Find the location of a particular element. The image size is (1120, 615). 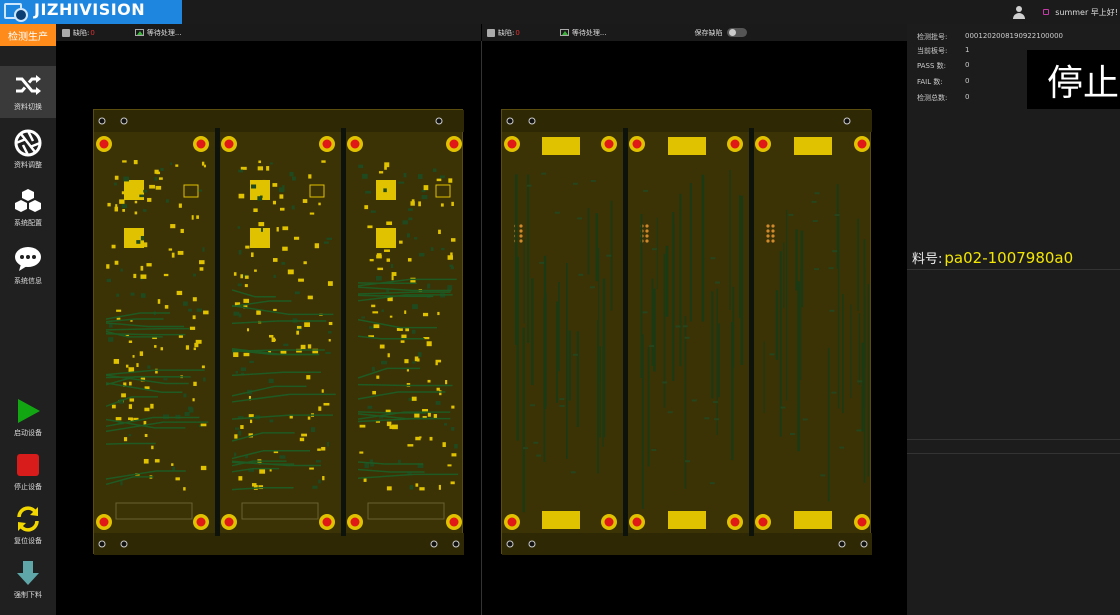

info-value: 0 is located at coordinates (967, 65).